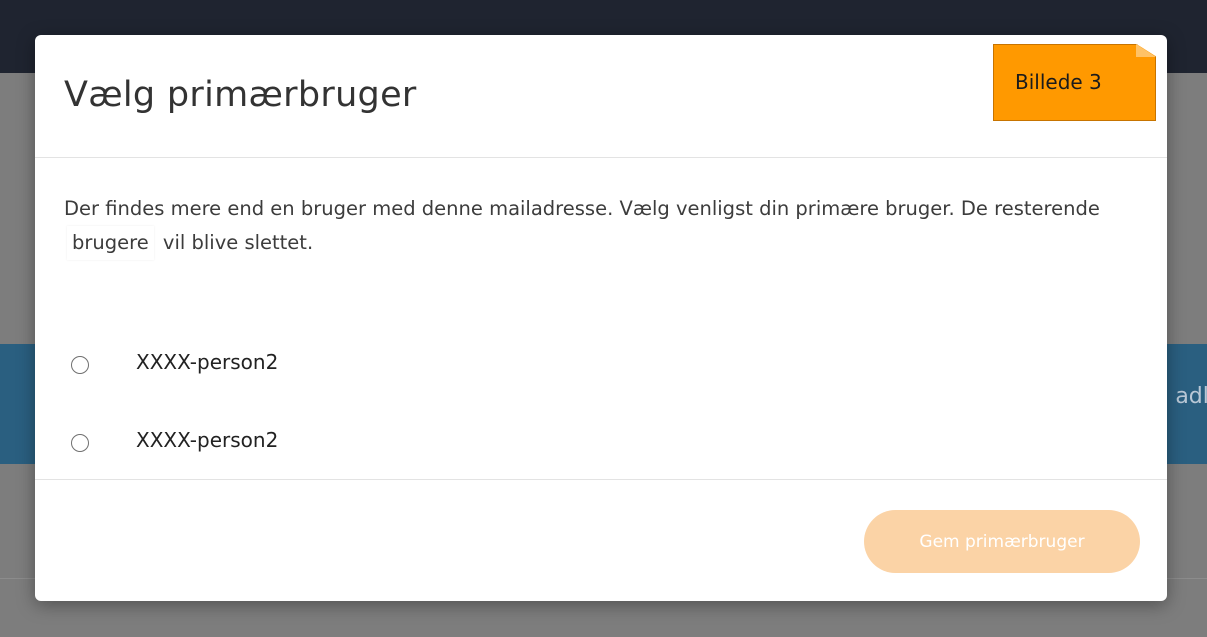 This screenshot has height=637, width=1207. I want to click on background-banner-text: adli, so click(1191, 396).